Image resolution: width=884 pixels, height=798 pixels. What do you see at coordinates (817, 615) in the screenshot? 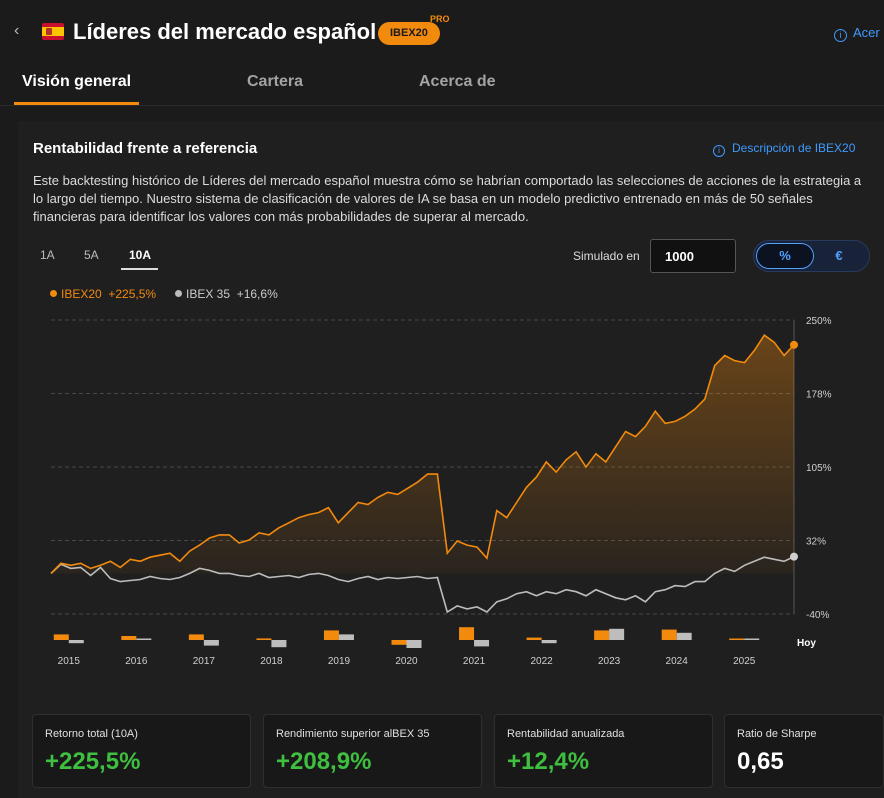
I see `y-tick-label: -40%` at bounding box center [817, 615].